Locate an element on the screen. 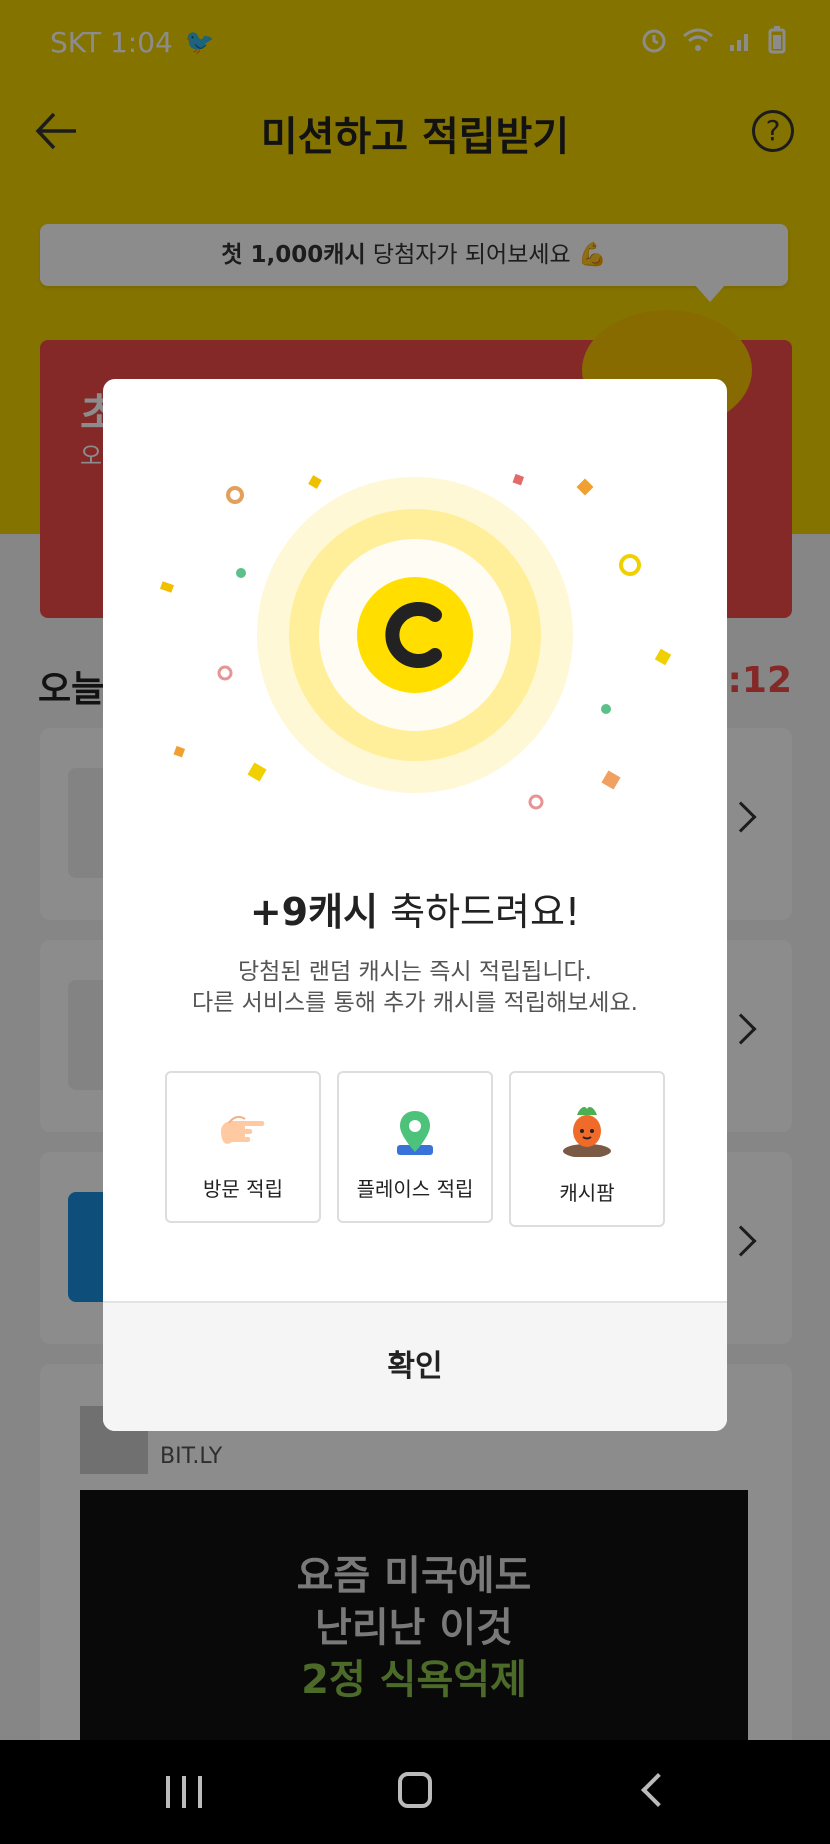 The height and width of the screenshot is (1844, 830). home-icon is located at coordinates (415, 1790).